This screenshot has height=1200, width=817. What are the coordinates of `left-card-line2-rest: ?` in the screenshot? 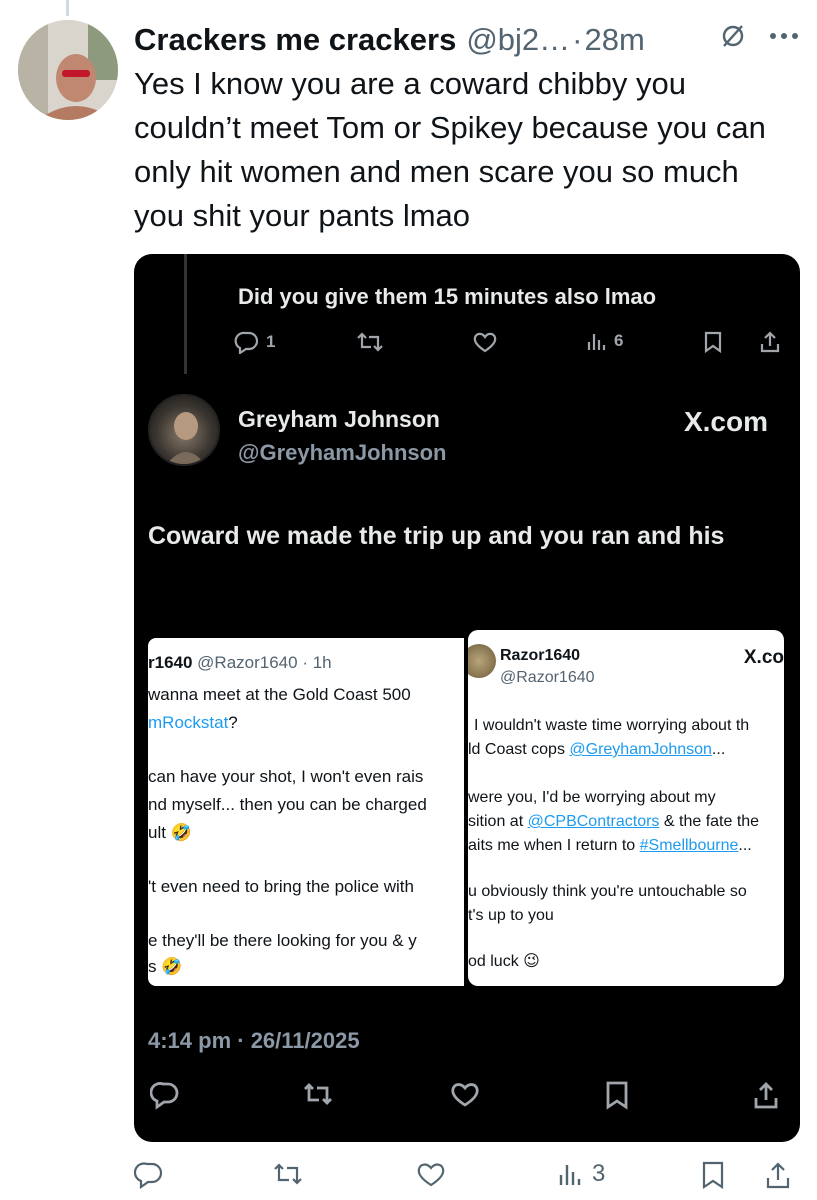 It's located at (233, 722).